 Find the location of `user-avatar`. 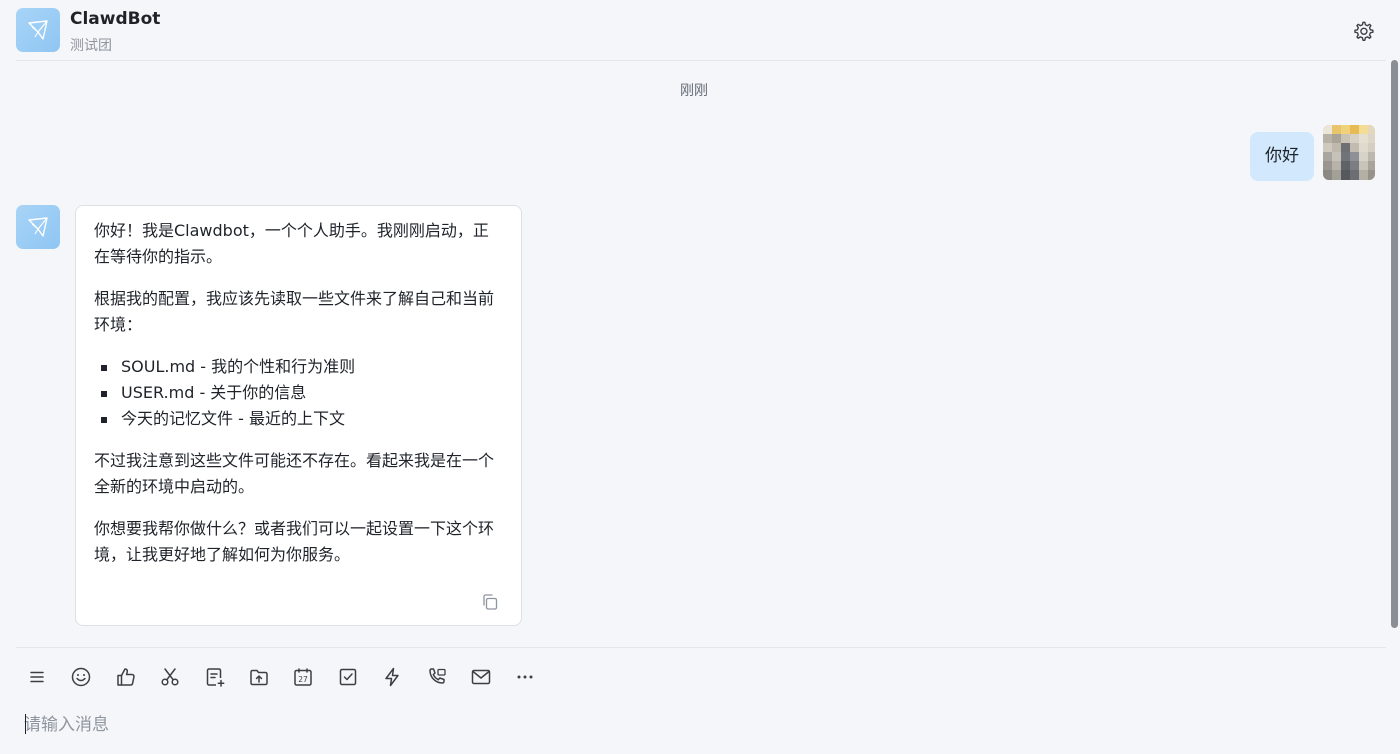

user-avatar is located at coordinates (1349, 152).